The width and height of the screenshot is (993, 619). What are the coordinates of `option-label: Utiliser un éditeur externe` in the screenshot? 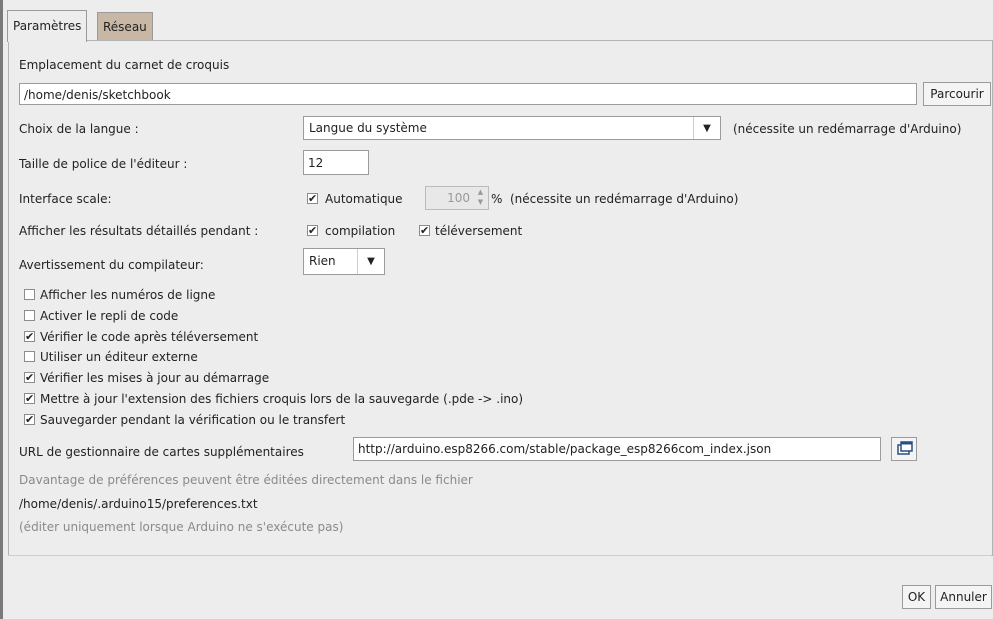 It's located at (119, 357).